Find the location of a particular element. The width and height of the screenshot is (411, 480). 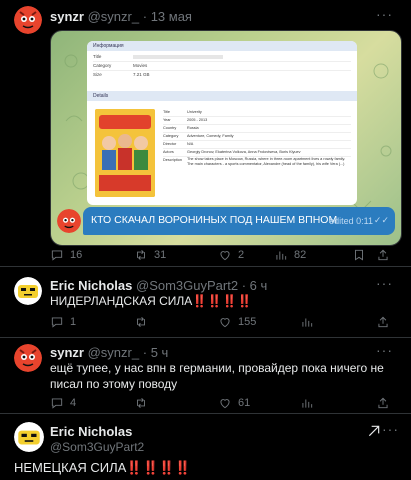

details-value: 2005 - 2013 is located at coordinates (197, 120).